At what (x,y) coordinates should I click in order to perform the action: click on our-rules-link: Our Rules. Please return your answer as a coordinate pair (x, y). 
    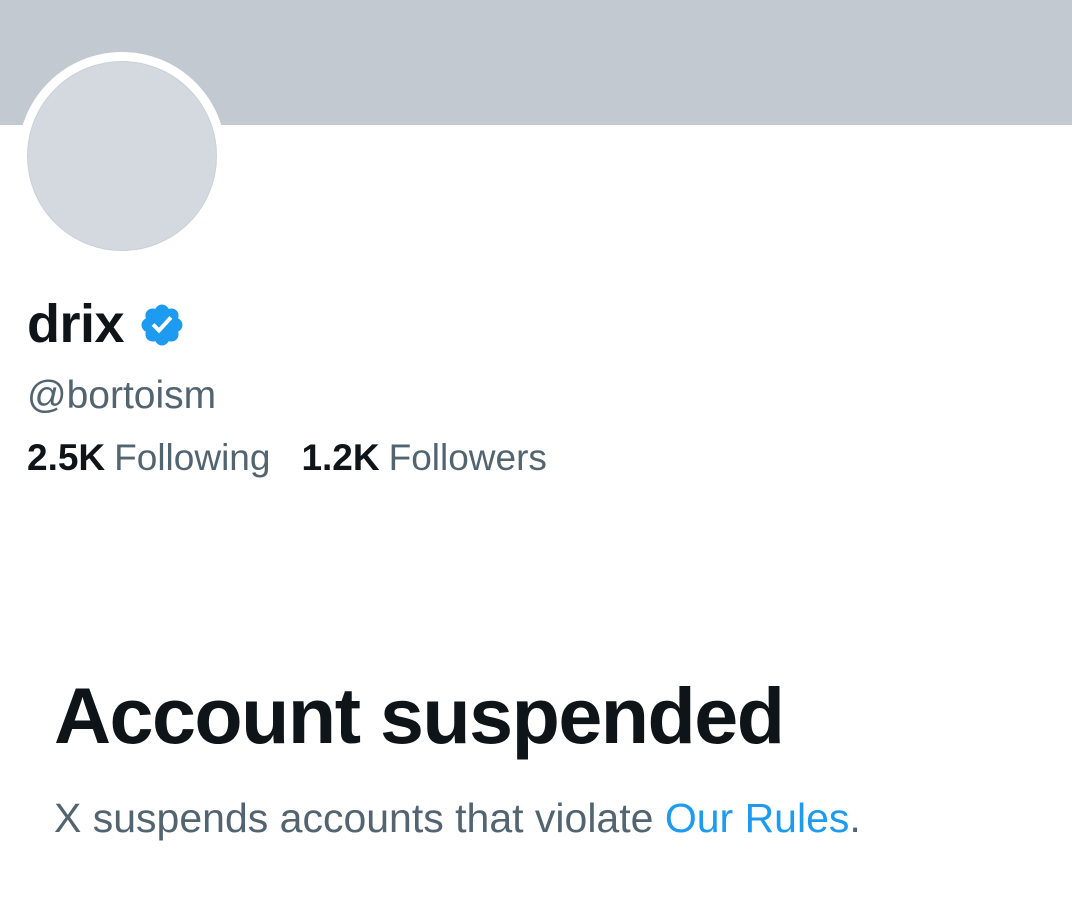
    Looking at the image, I should click on (757, 818).